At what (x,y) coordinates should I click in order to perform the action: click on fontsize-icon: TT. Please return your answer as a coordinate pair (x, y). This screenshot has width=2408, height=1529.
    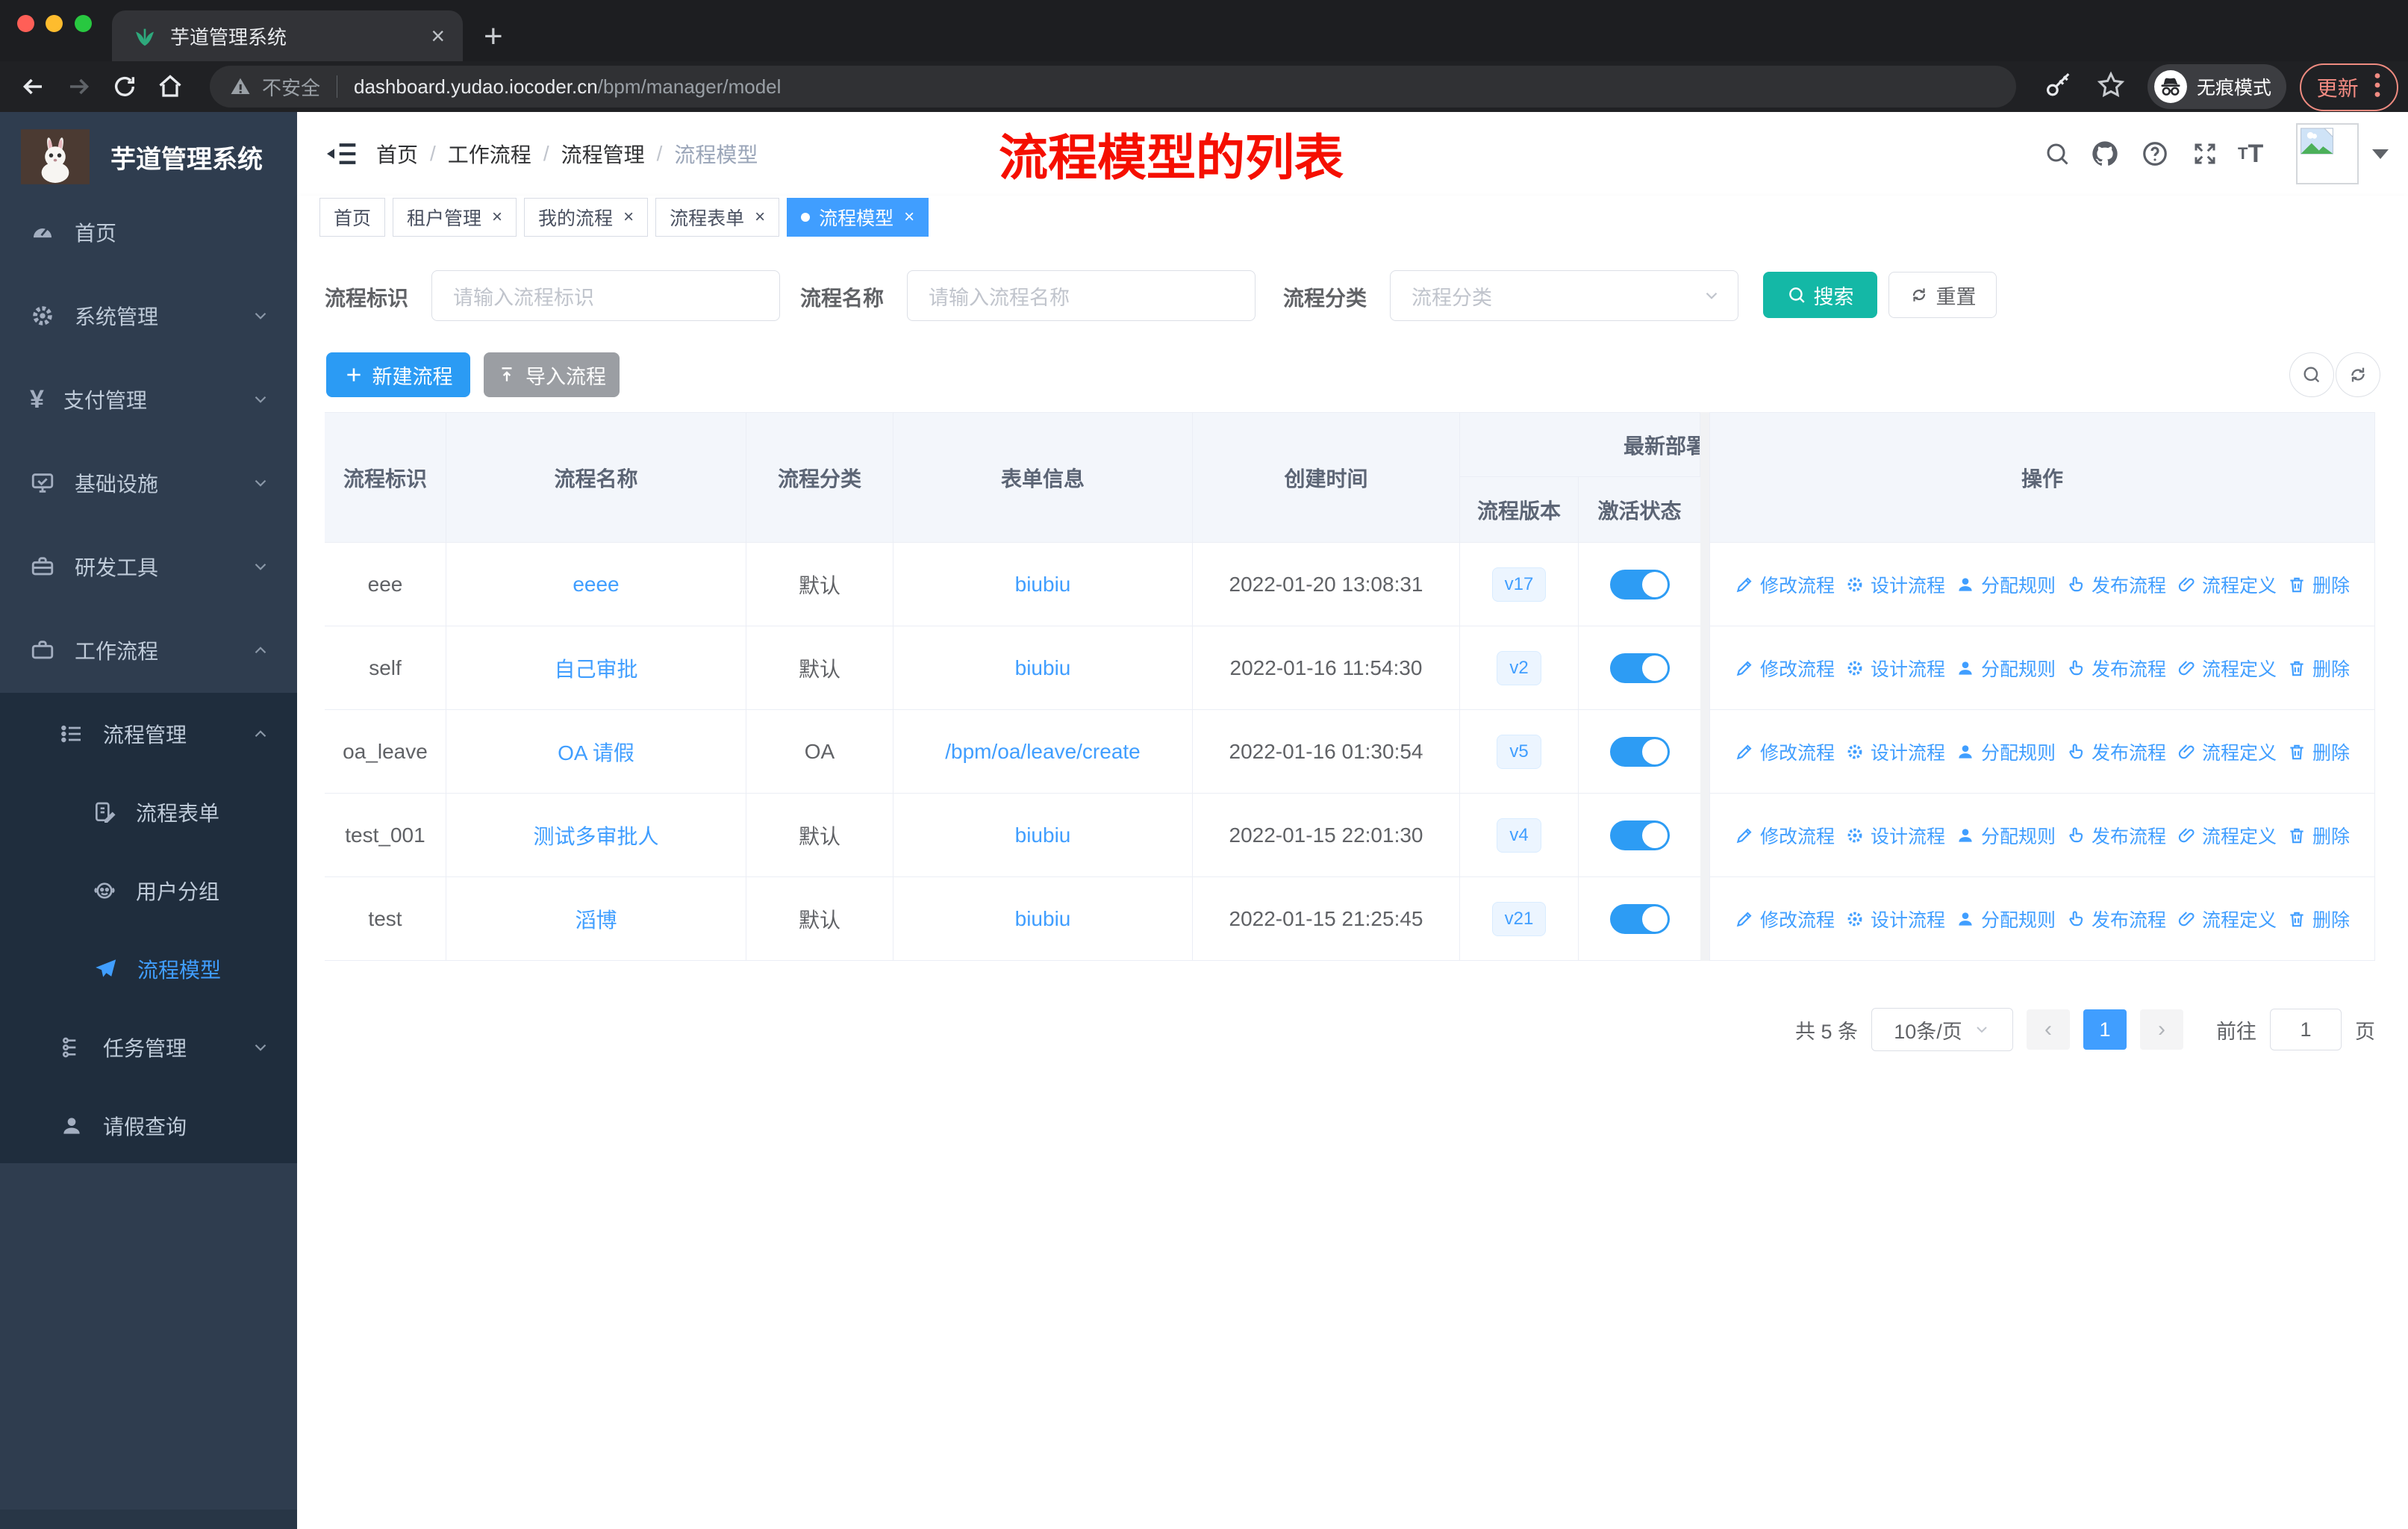
    Looking at the image, I should click on (2250, 154).